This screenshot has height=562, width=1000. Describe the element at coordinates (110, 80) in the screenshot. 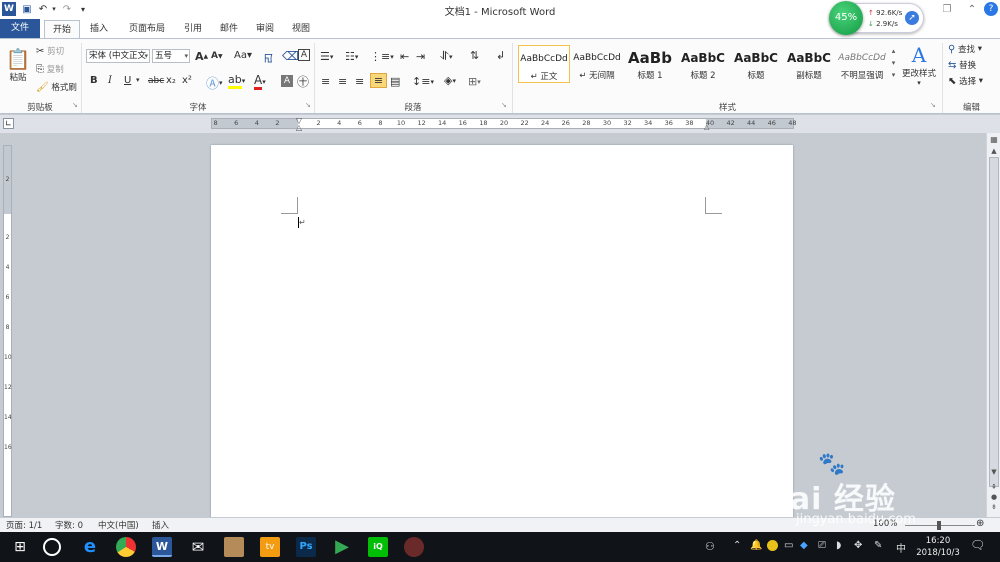

I see `italic-button: I` at that location.